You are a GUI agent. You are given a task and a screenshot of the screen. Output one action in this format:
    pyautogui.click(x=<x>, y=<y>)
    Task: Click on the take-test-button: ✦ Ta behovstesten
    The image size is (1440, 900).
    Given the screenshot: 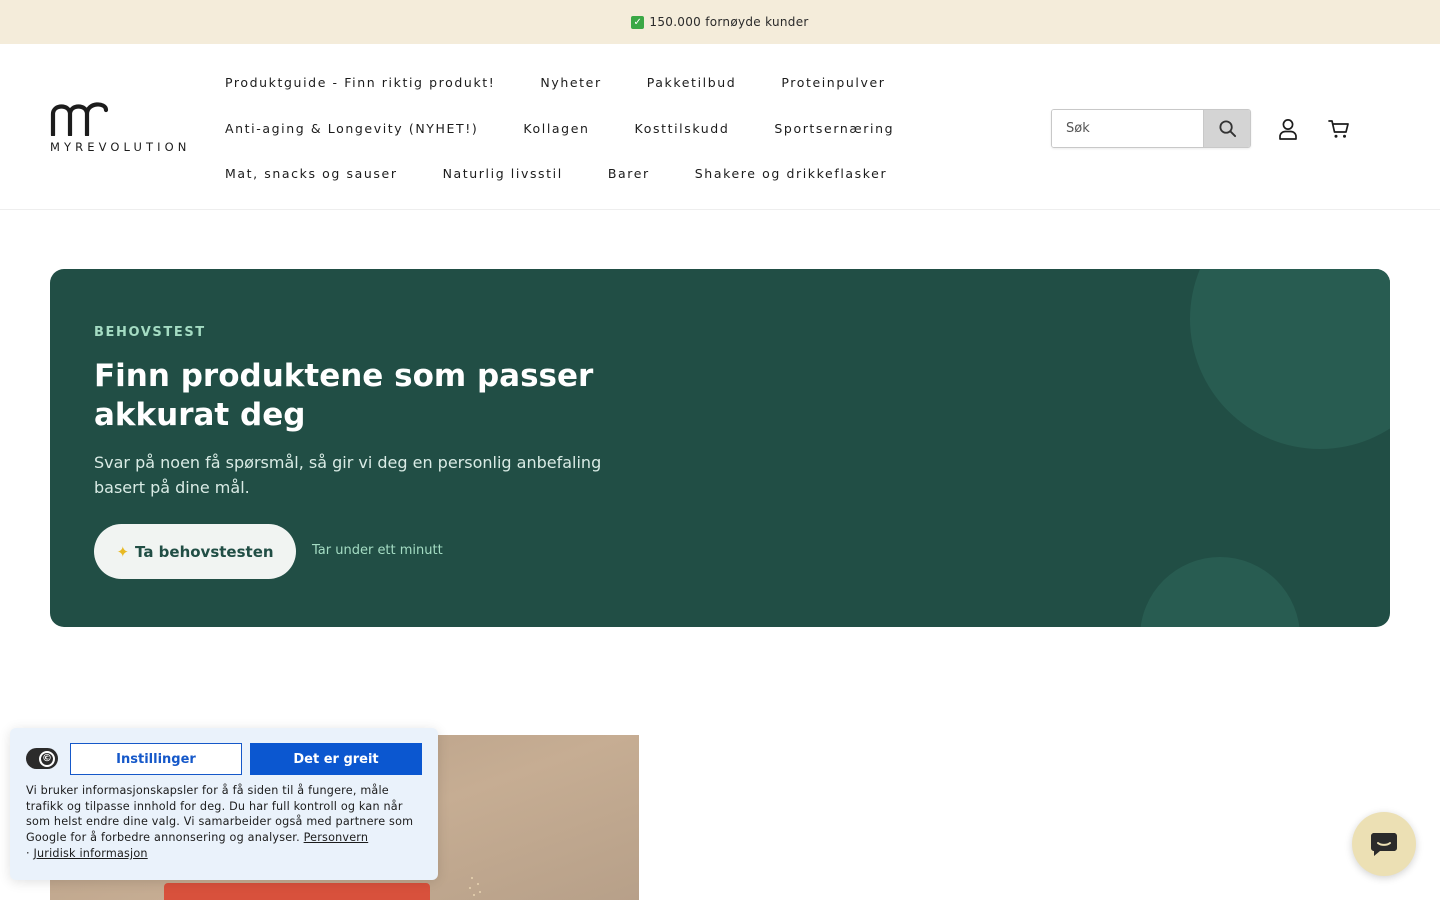 What is the action you would take?
    pyautogui.click(x=195, y=551)
    